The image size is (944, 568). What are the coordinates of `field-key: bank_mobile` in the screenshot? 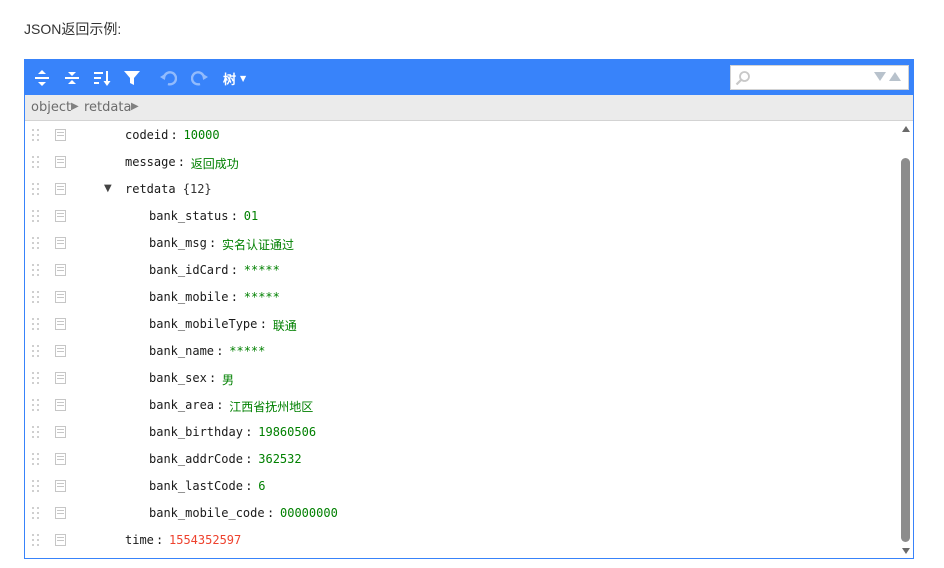 It's located at (188, 297).